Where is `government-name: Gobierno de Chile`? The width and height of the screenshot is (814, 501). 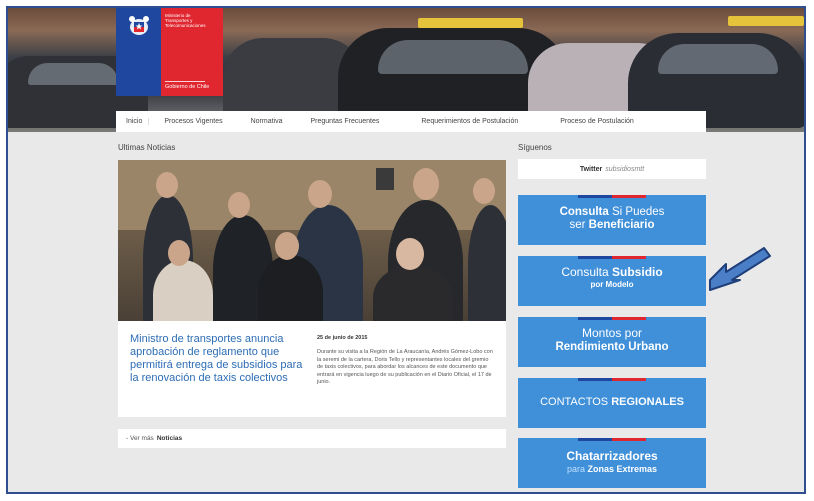
government-name: Gobierno de Chile is located at coordinates (187, 87).